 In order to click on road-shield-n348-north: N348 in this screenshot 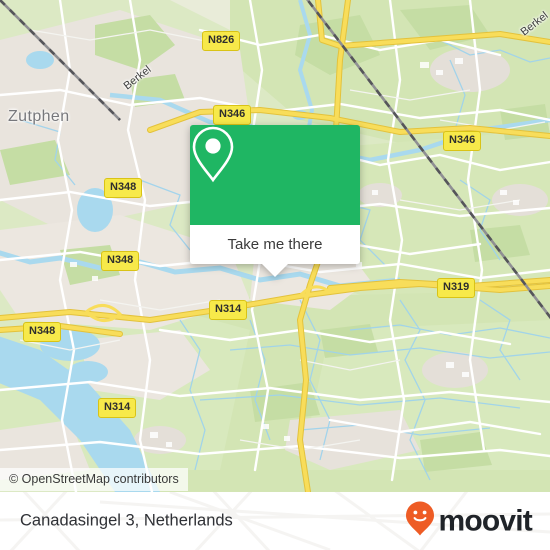, I will do `click(123, 188)`.